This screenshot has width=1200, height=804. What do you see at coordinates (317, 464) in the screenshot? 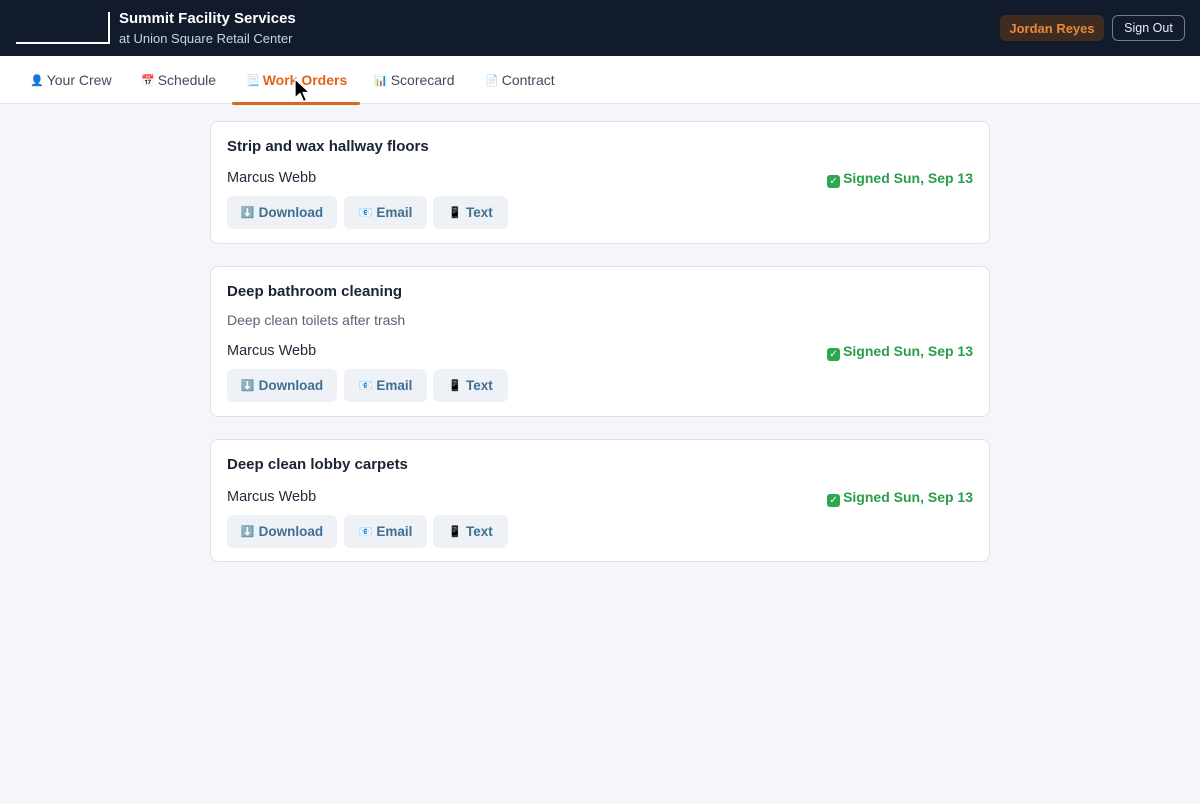
I see `work-order-title: Deep clean lobby carpets` at bounding box center [317, 464].